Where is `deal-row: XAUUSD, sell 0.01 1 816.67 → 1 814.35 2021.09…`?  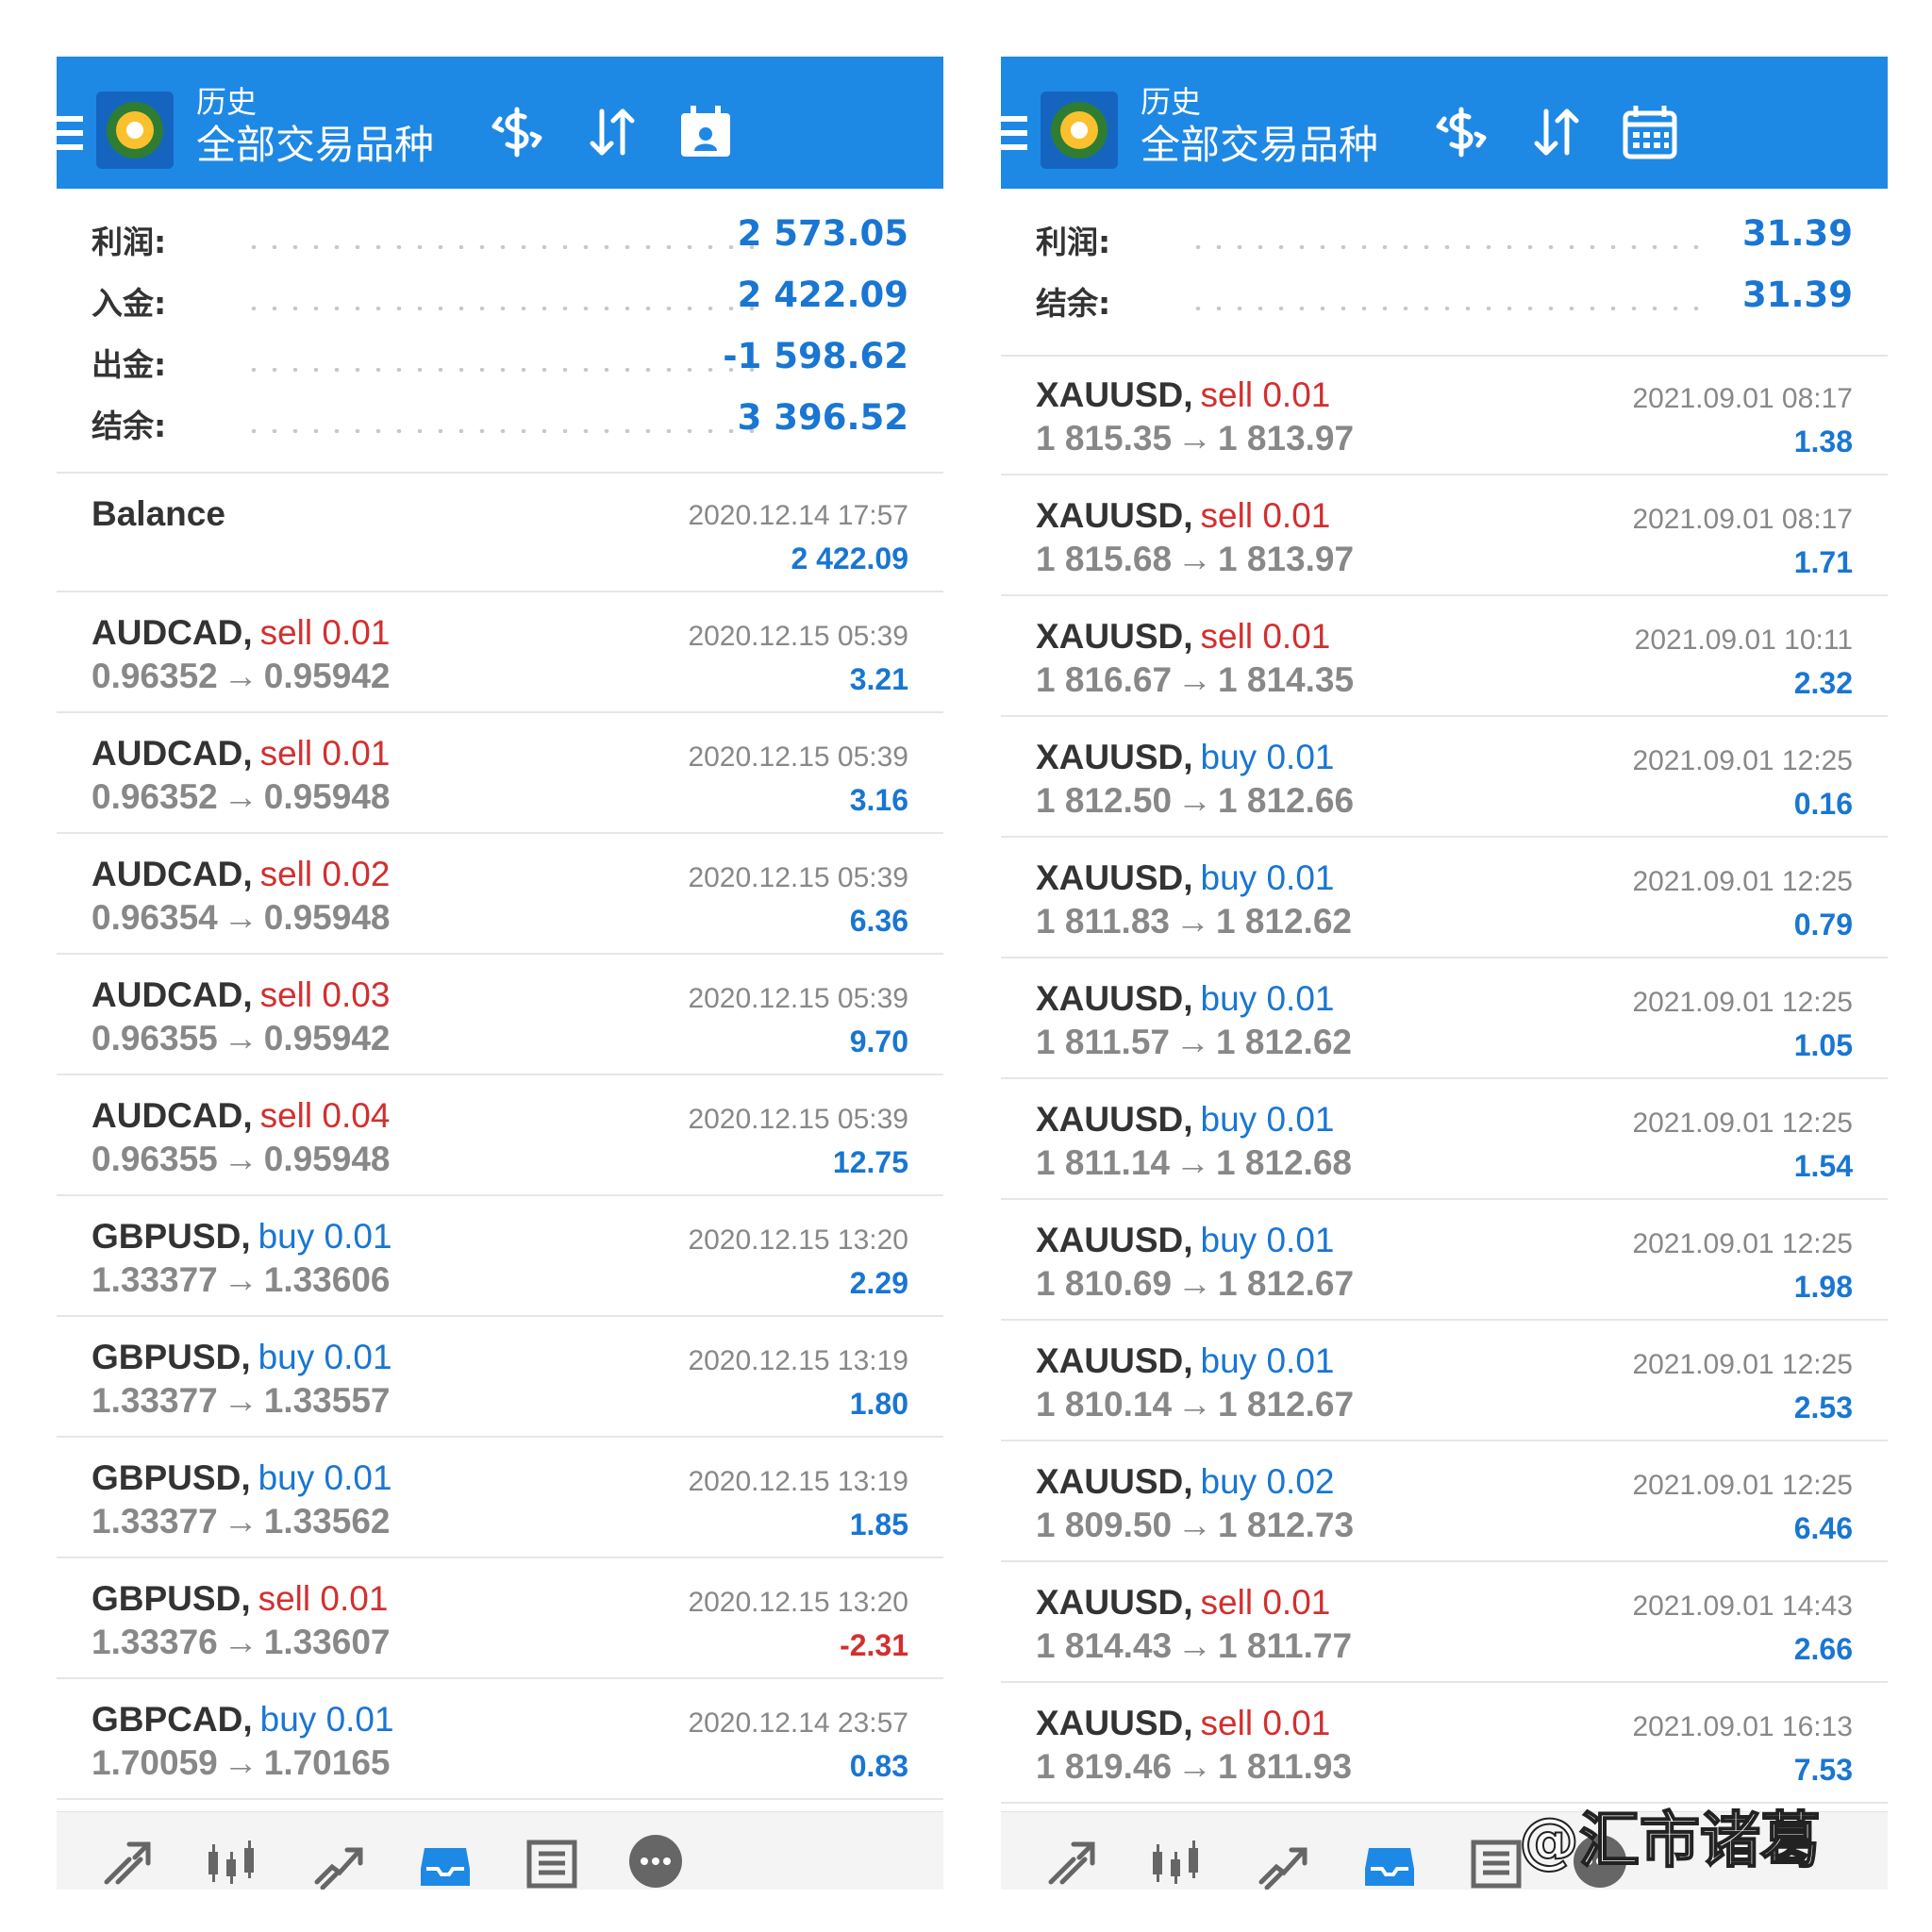
deal-row: XAUUSD, sell 0.01 1 816.67 → 1 814.35 2021.09… is located at coordinates (1444, 656).